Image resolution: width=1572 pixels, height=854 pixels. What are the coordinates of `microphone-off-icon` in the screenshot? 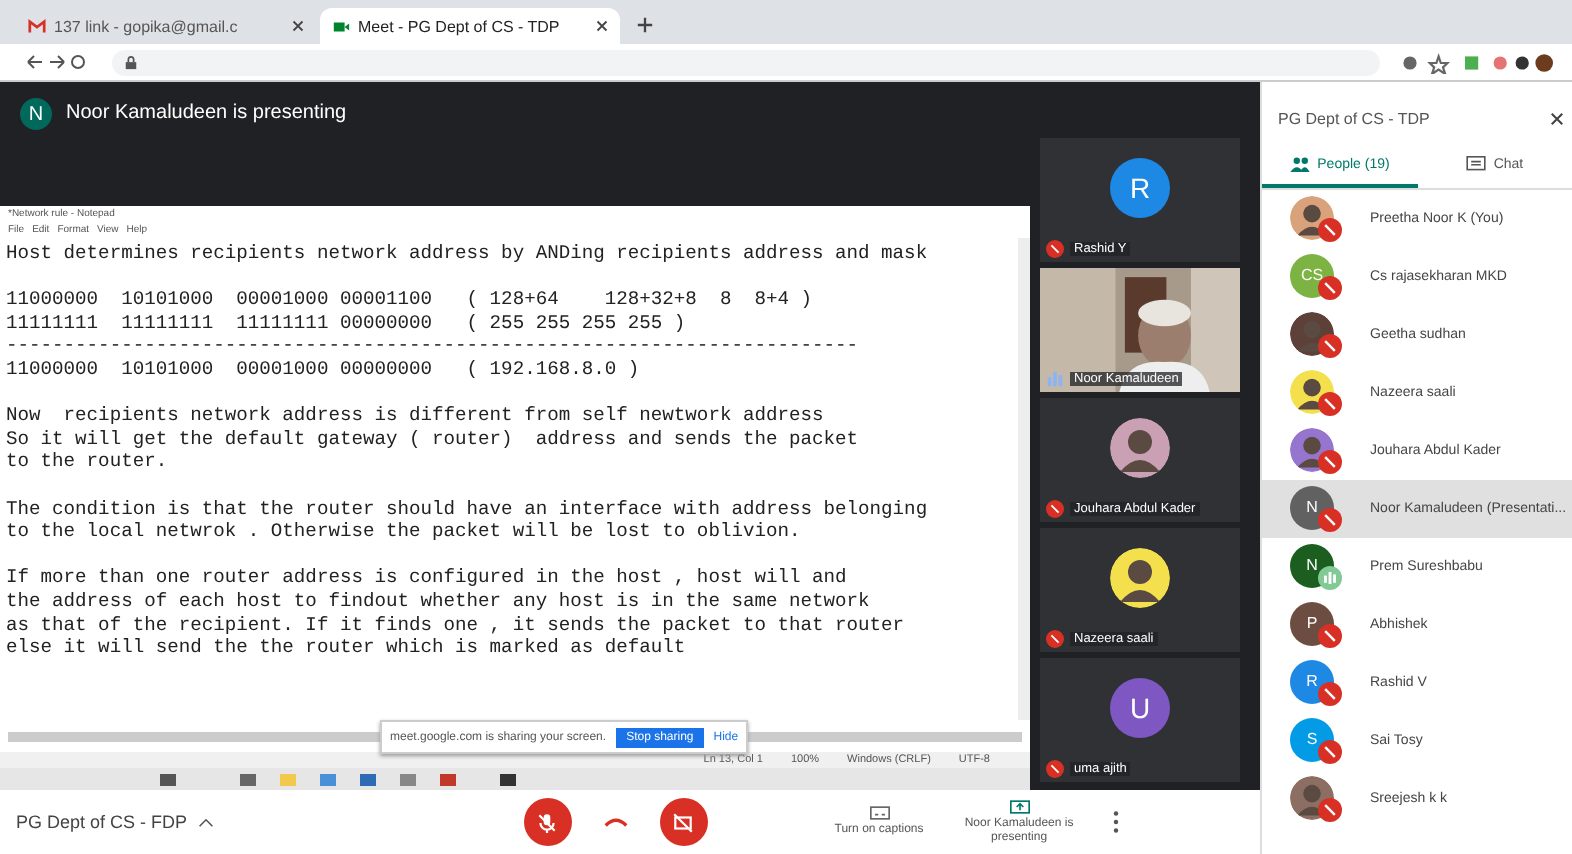 It's located at (547, 822).